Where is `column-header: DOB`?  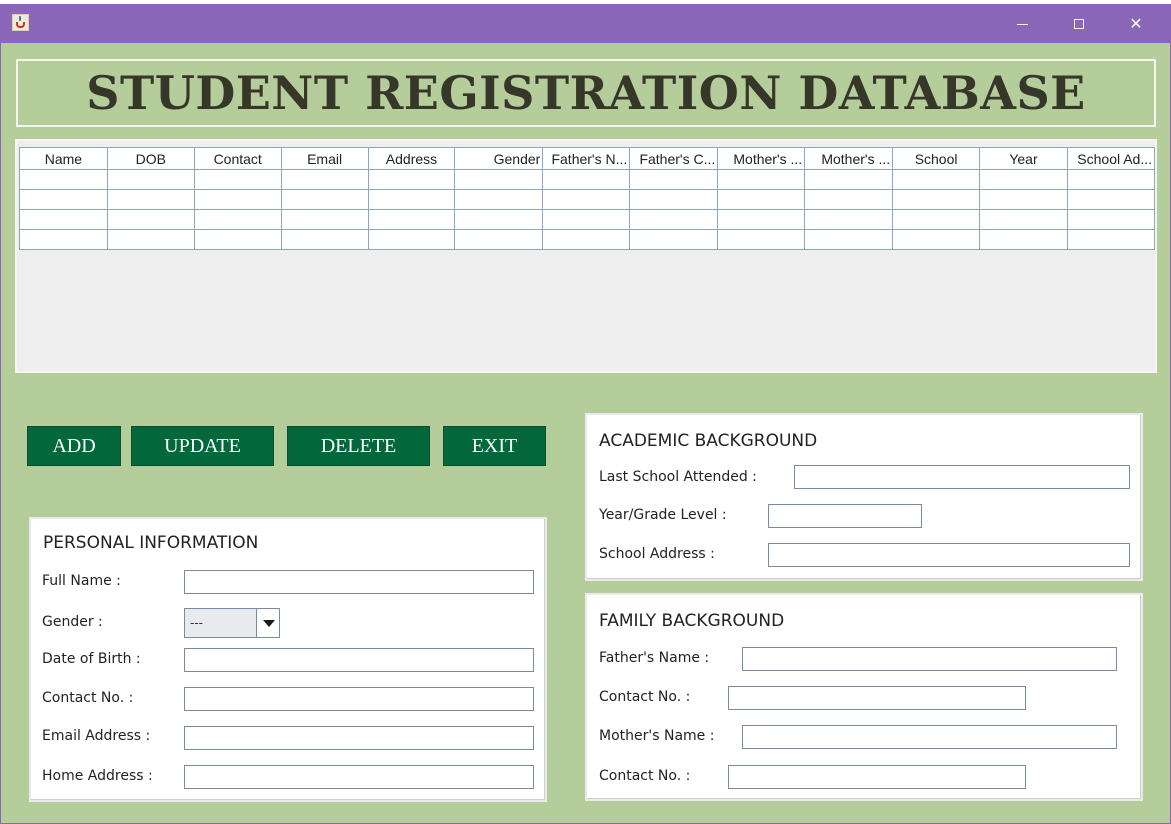 column-header: DOB is located at coordinates (150, 158).